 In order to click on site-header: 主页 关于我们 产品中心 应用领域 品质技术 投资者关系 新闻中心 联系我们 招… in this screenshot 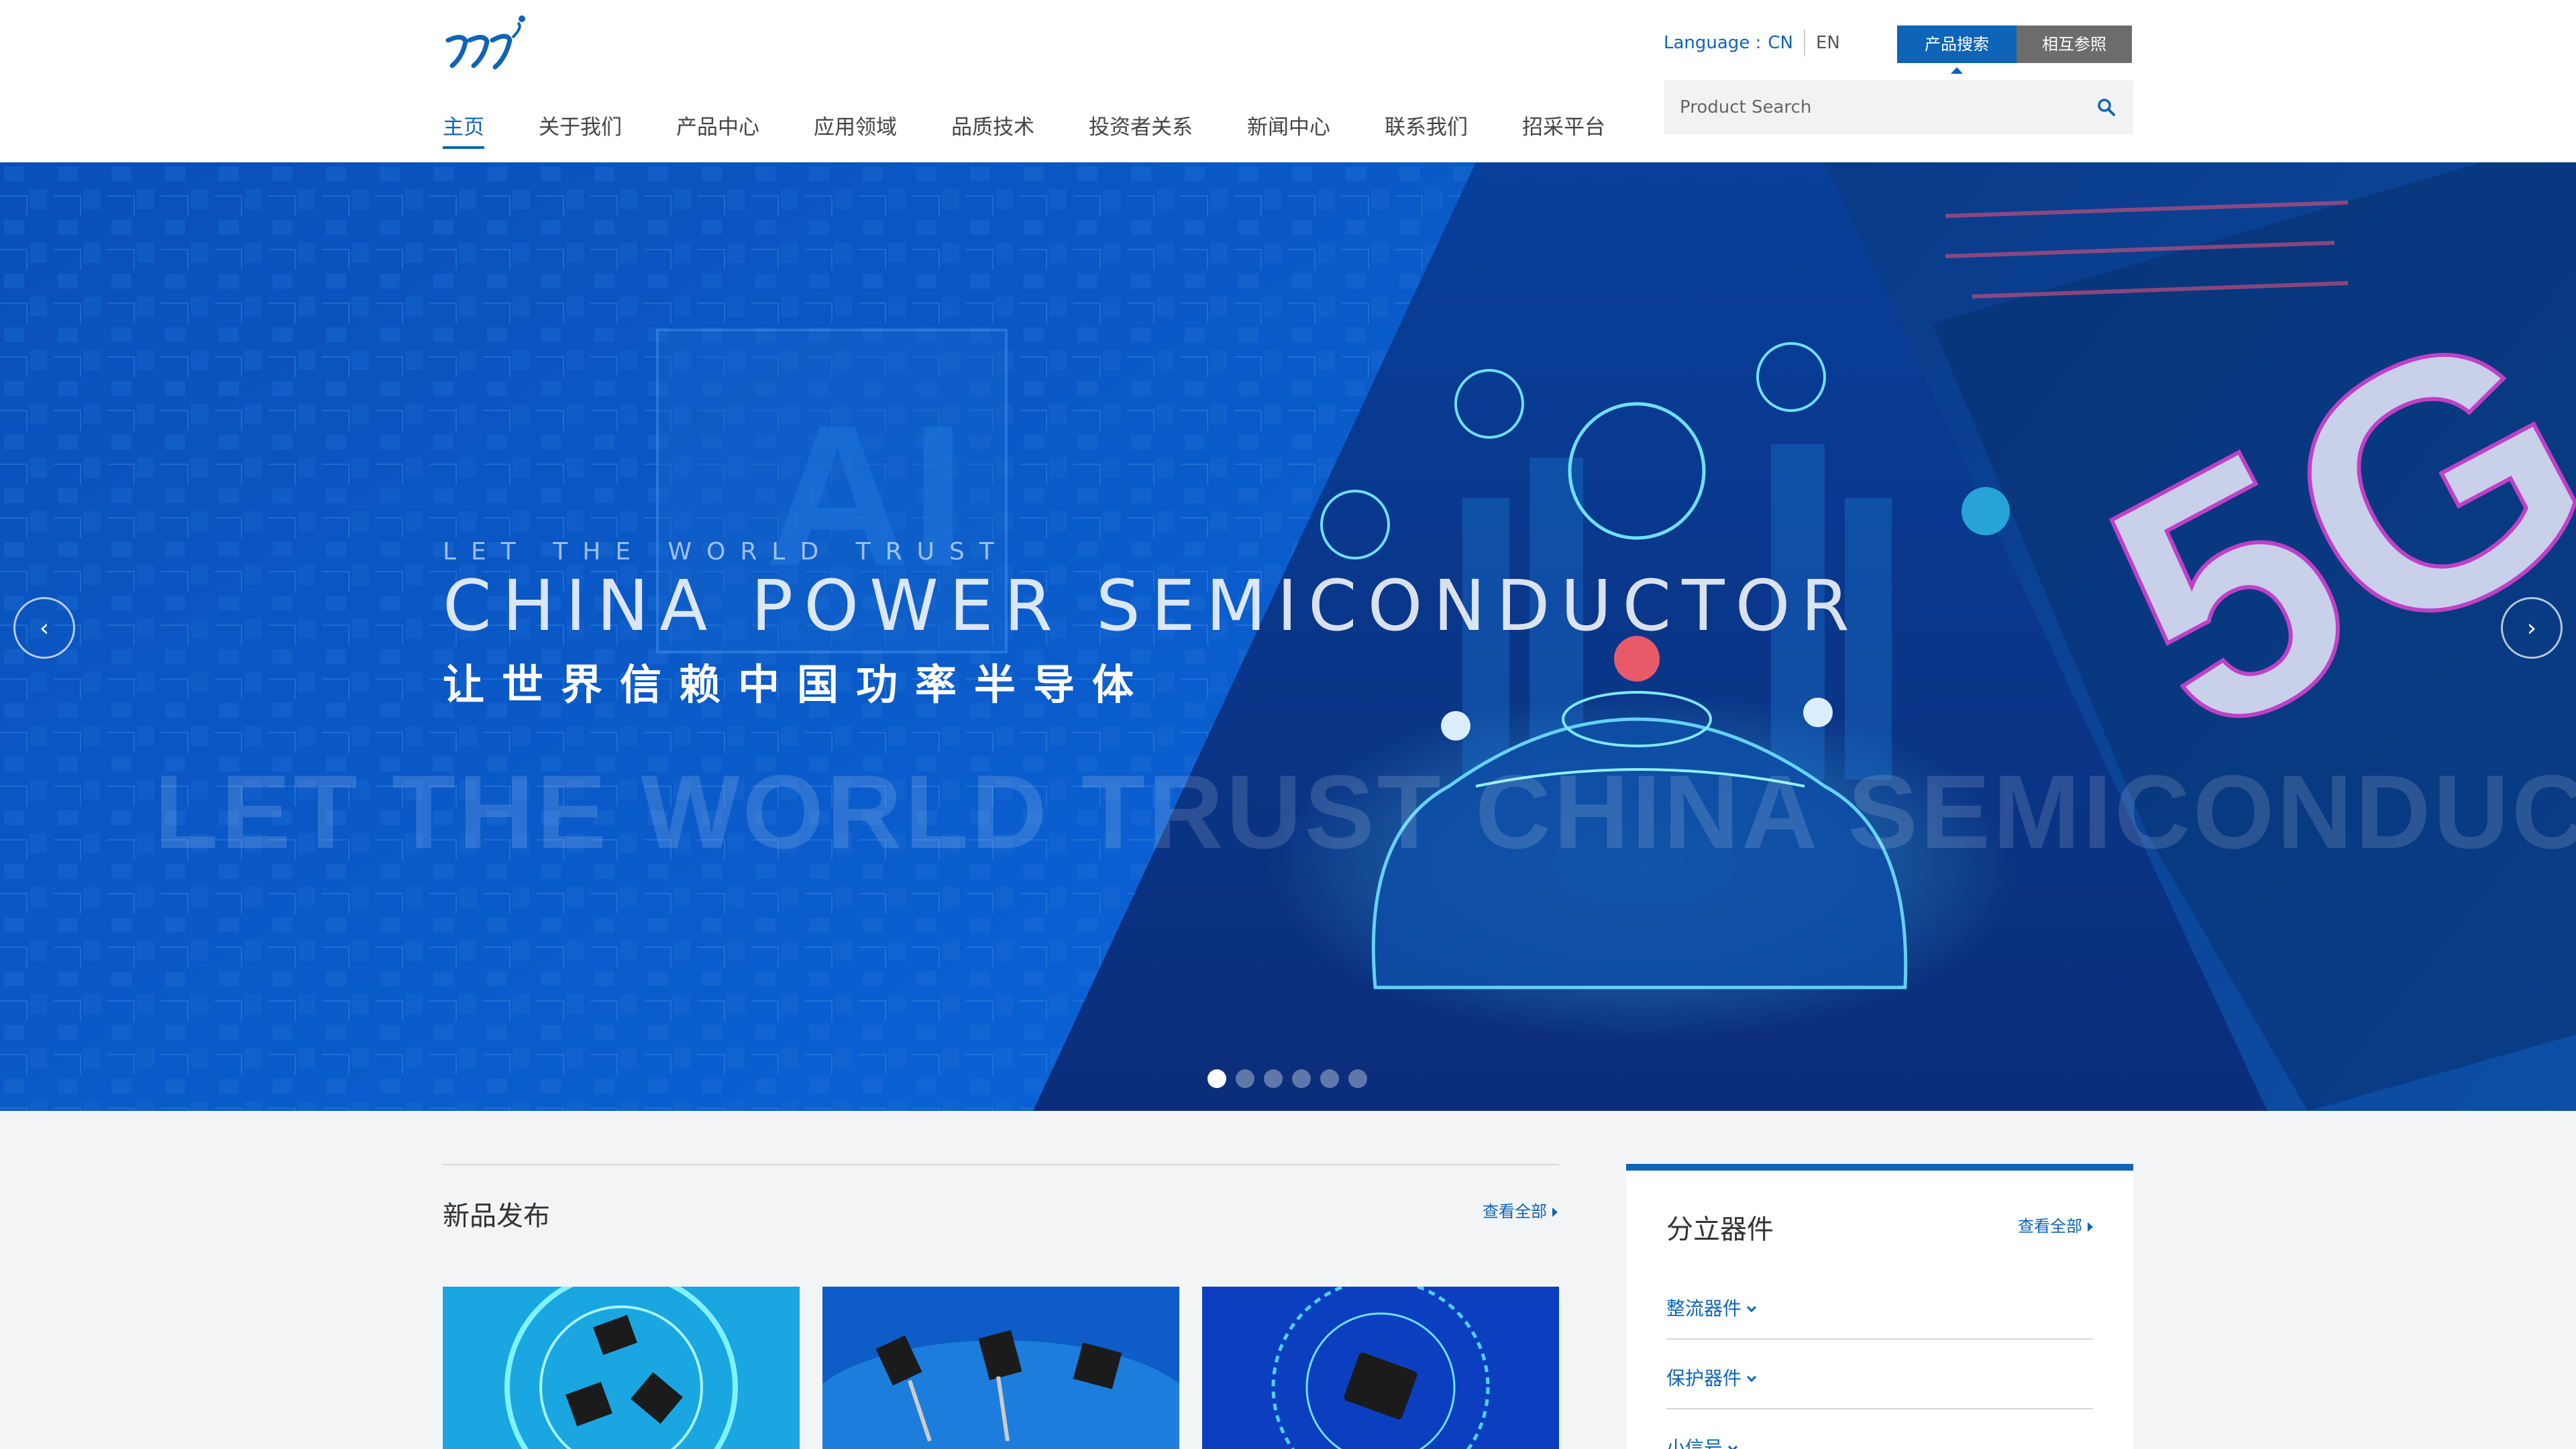, I will do `click(1288, 81)`.